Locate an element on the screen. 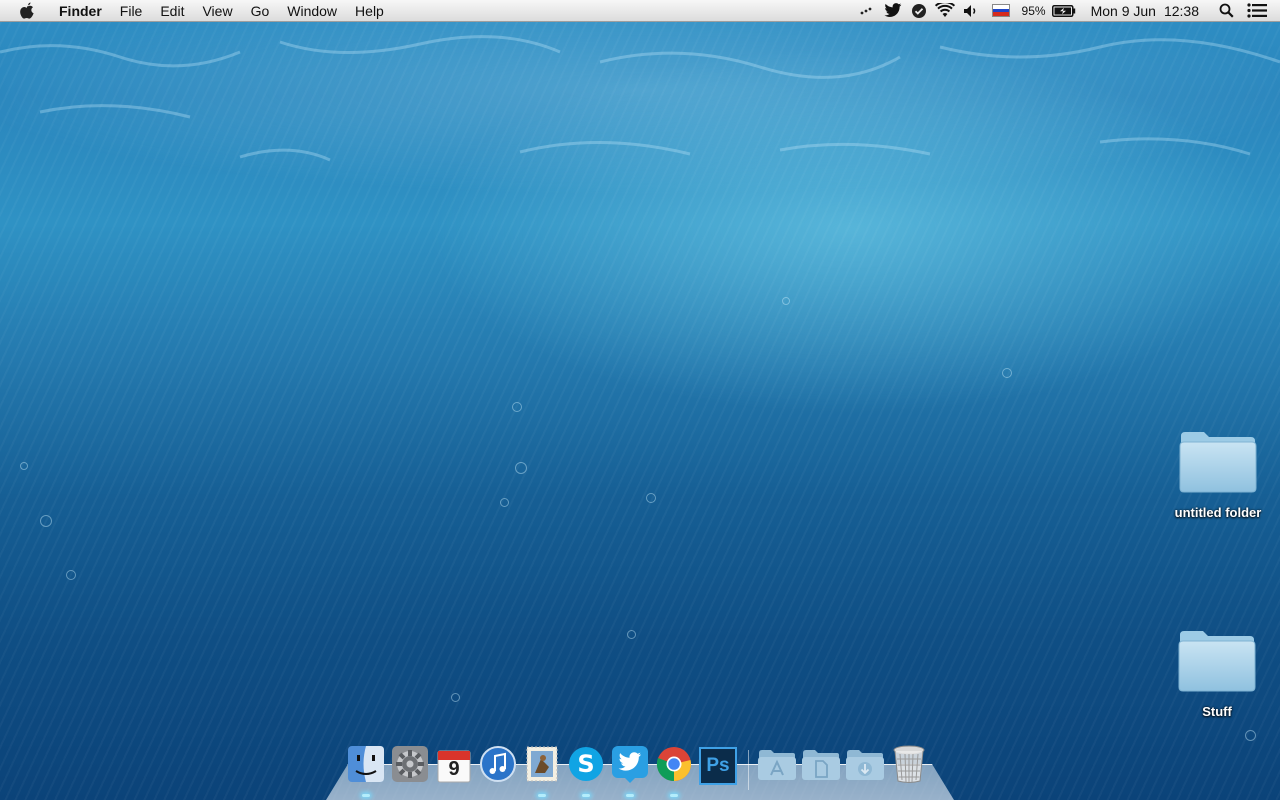 The image size is (1280, 800). dock-twitter is located at coordinates (630, 771).